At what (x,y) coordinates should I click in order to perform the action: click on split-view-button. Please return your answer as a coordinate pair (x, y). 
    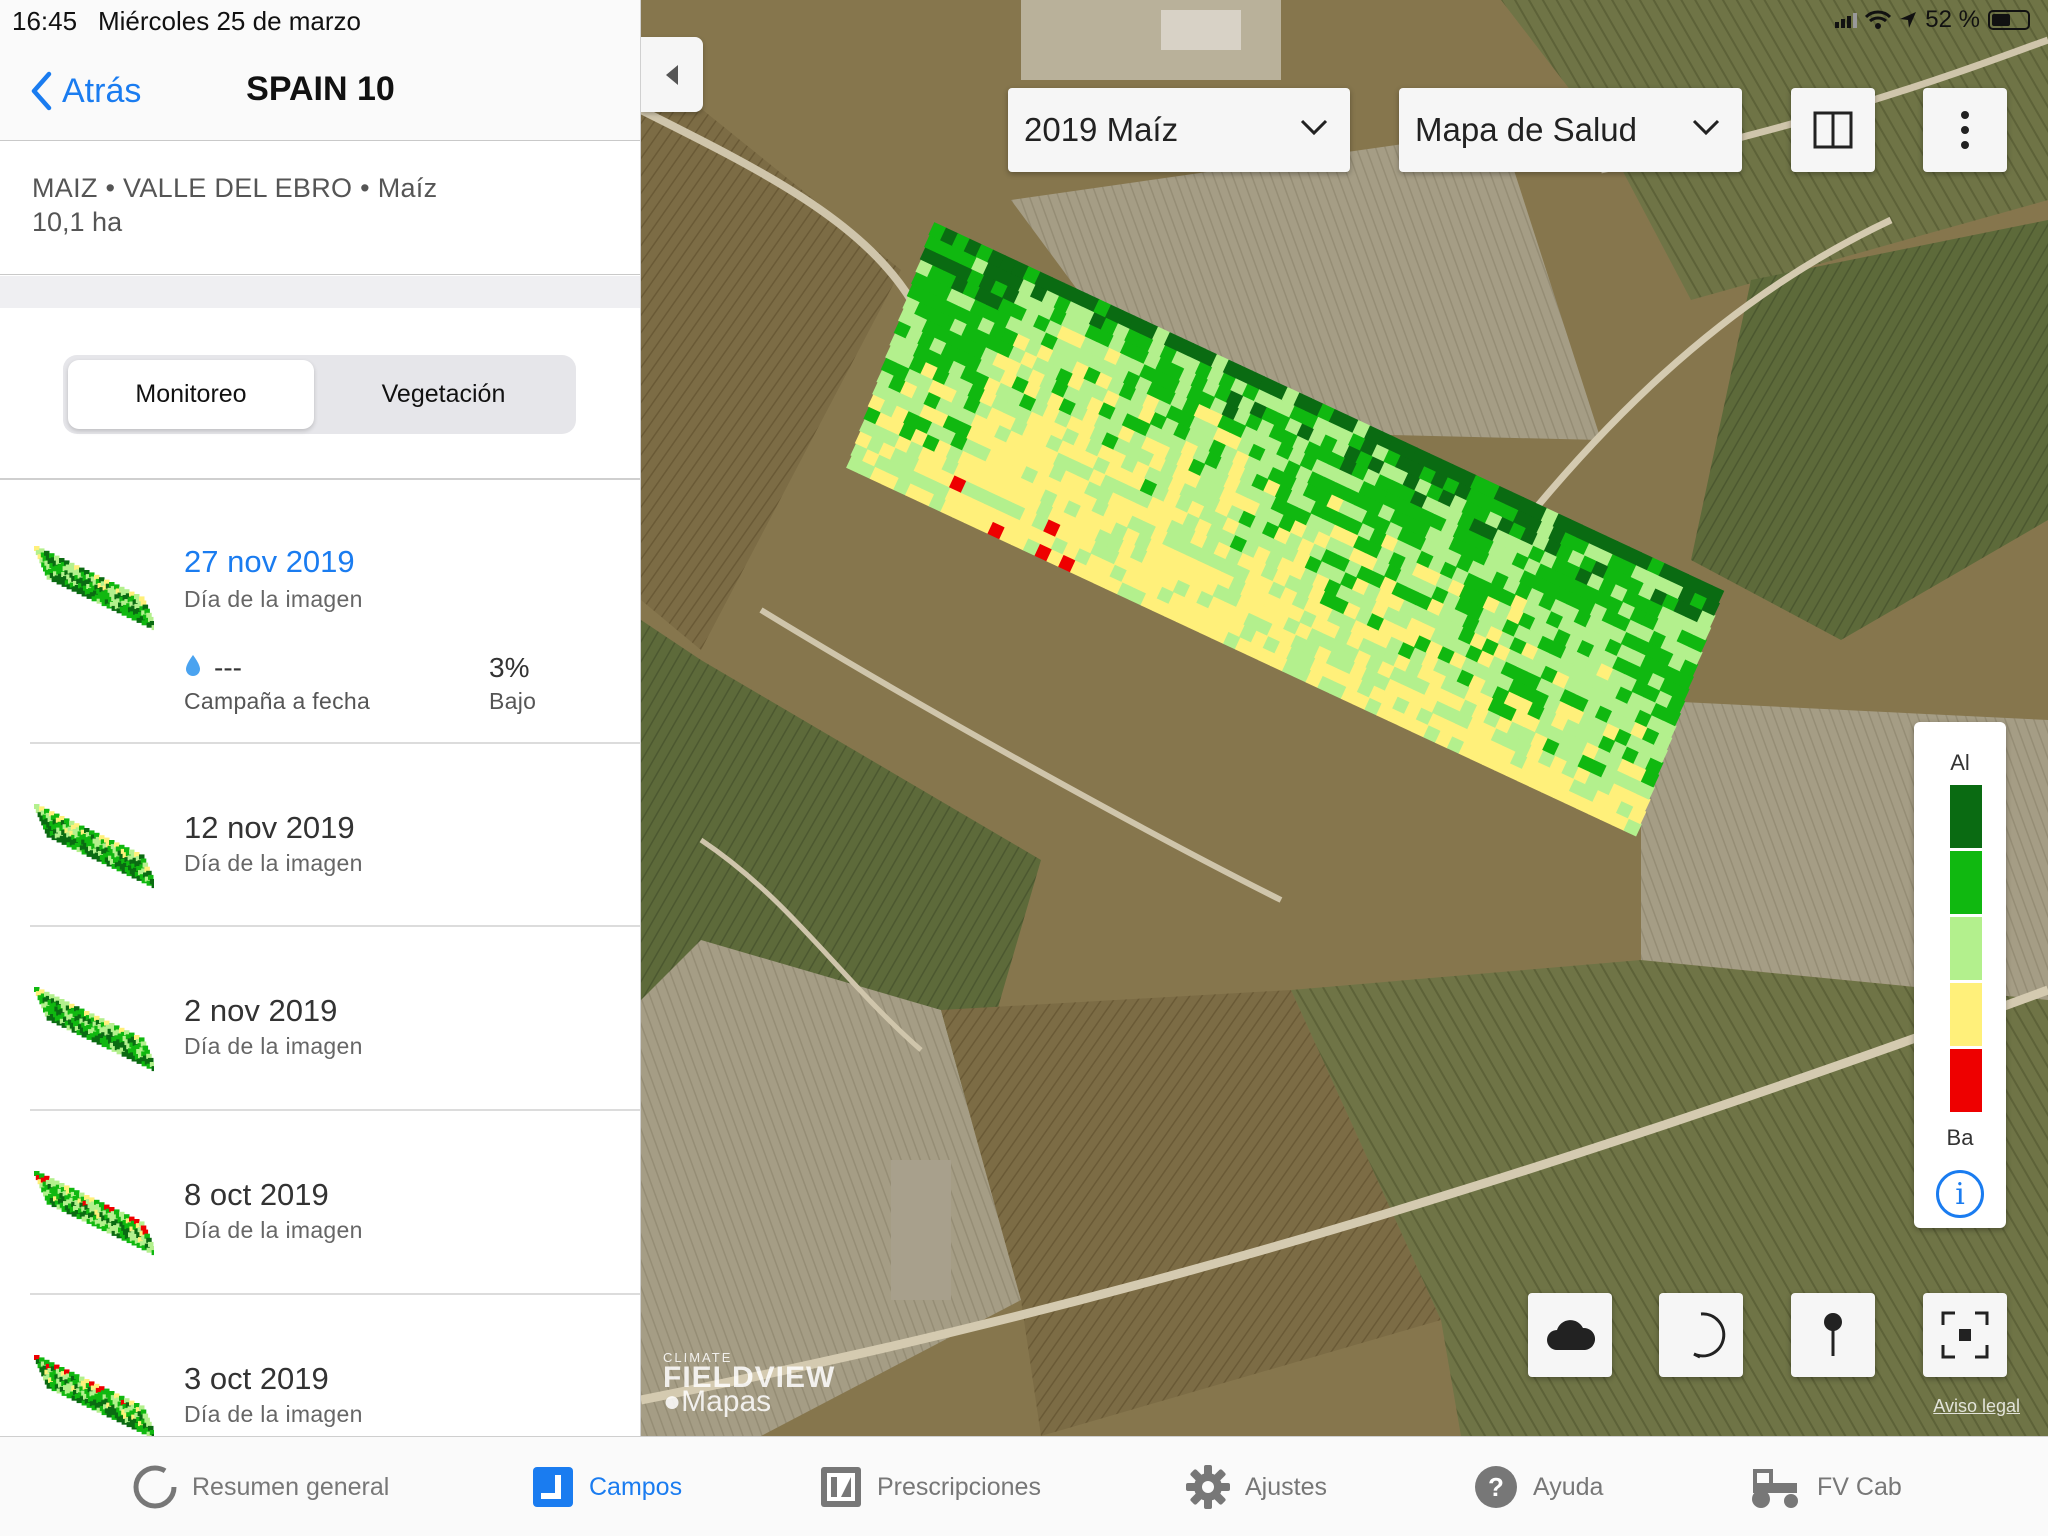
    Looking at the image, I should click on (1833, 130).